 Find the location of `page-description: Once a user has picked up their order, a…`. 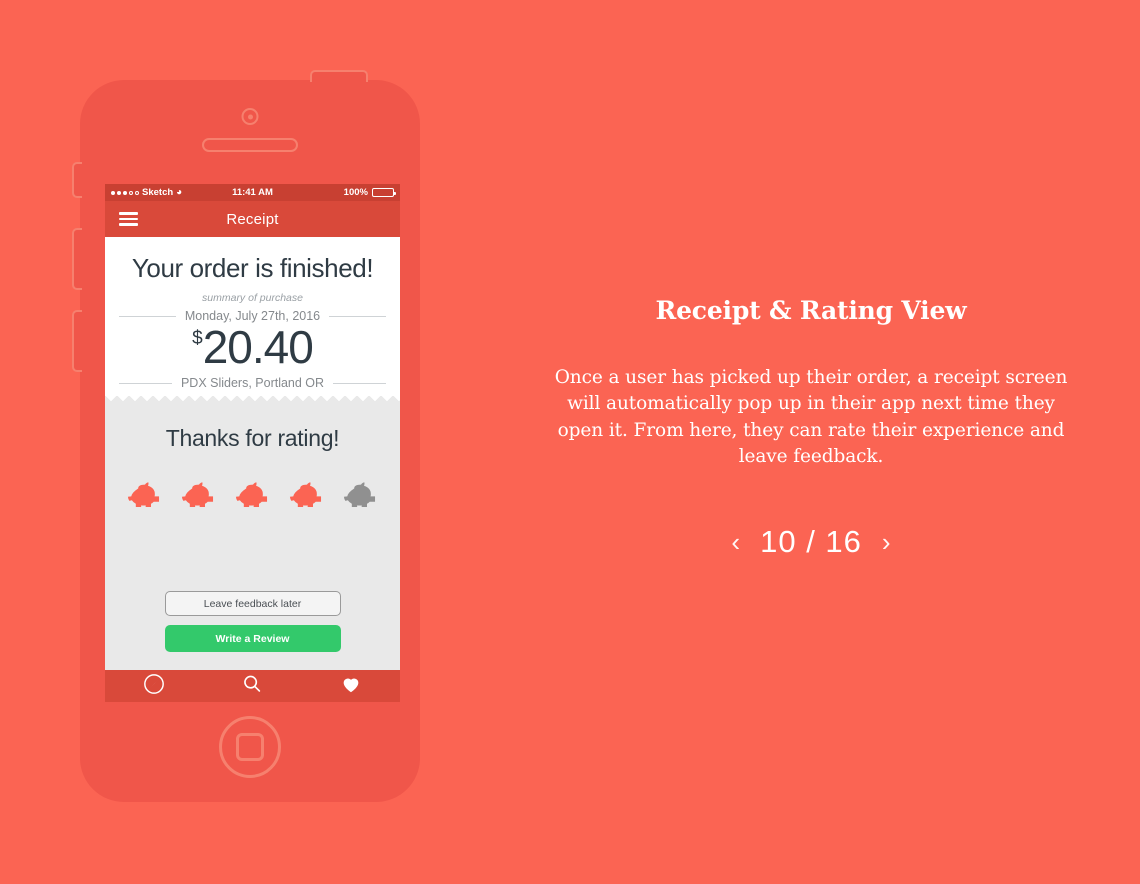

page-description: Once a user has picked up their order, a… is located at coordinates (811, 417).